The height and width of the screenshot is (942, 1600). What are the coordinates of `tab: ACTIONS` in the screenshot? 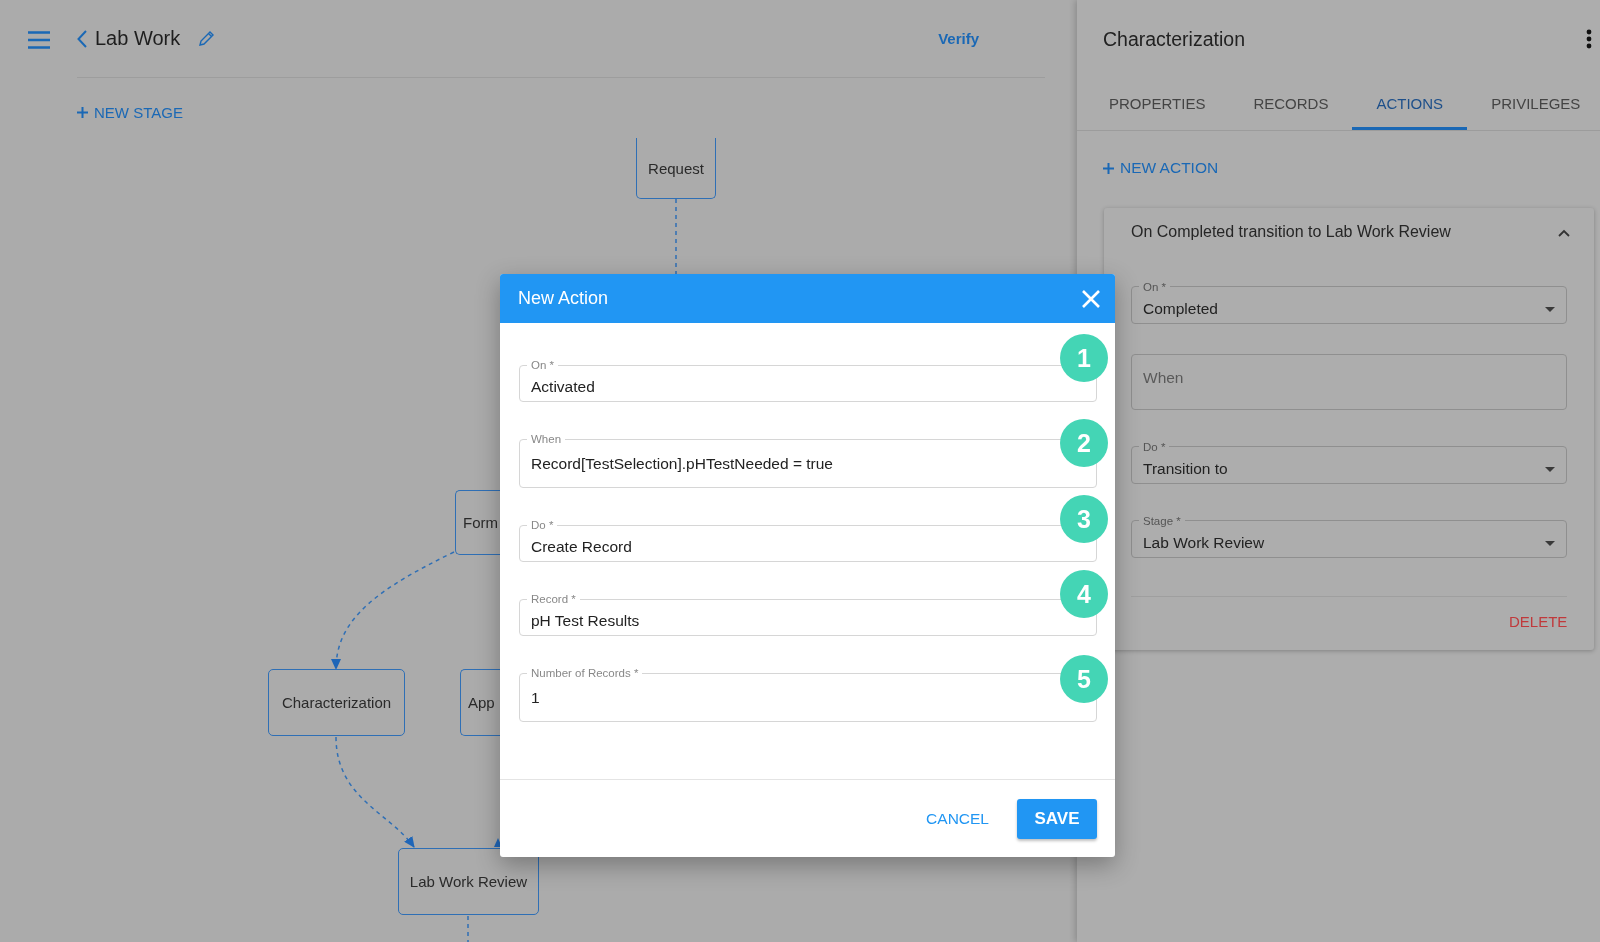 It's located at (1410, 104).